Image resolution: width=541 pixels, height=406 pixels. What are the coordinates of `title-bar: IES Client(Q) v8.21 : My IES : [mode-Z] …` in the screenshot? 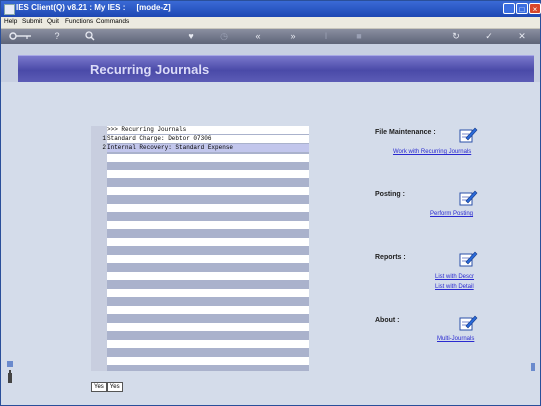 It's located at (271, 9).